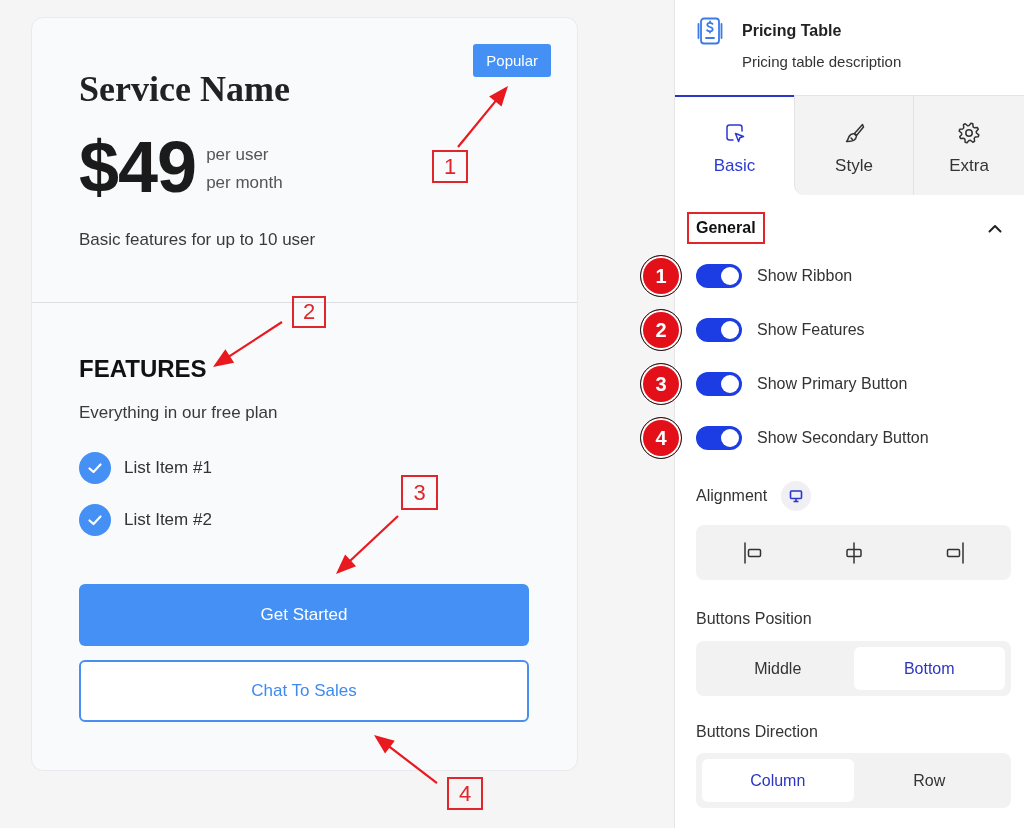 The width and height of the screenshot is (1024, 828). Describe the element at coordinates (184, 89) in the screenshot. I see `service-title: Service Name` at that location.